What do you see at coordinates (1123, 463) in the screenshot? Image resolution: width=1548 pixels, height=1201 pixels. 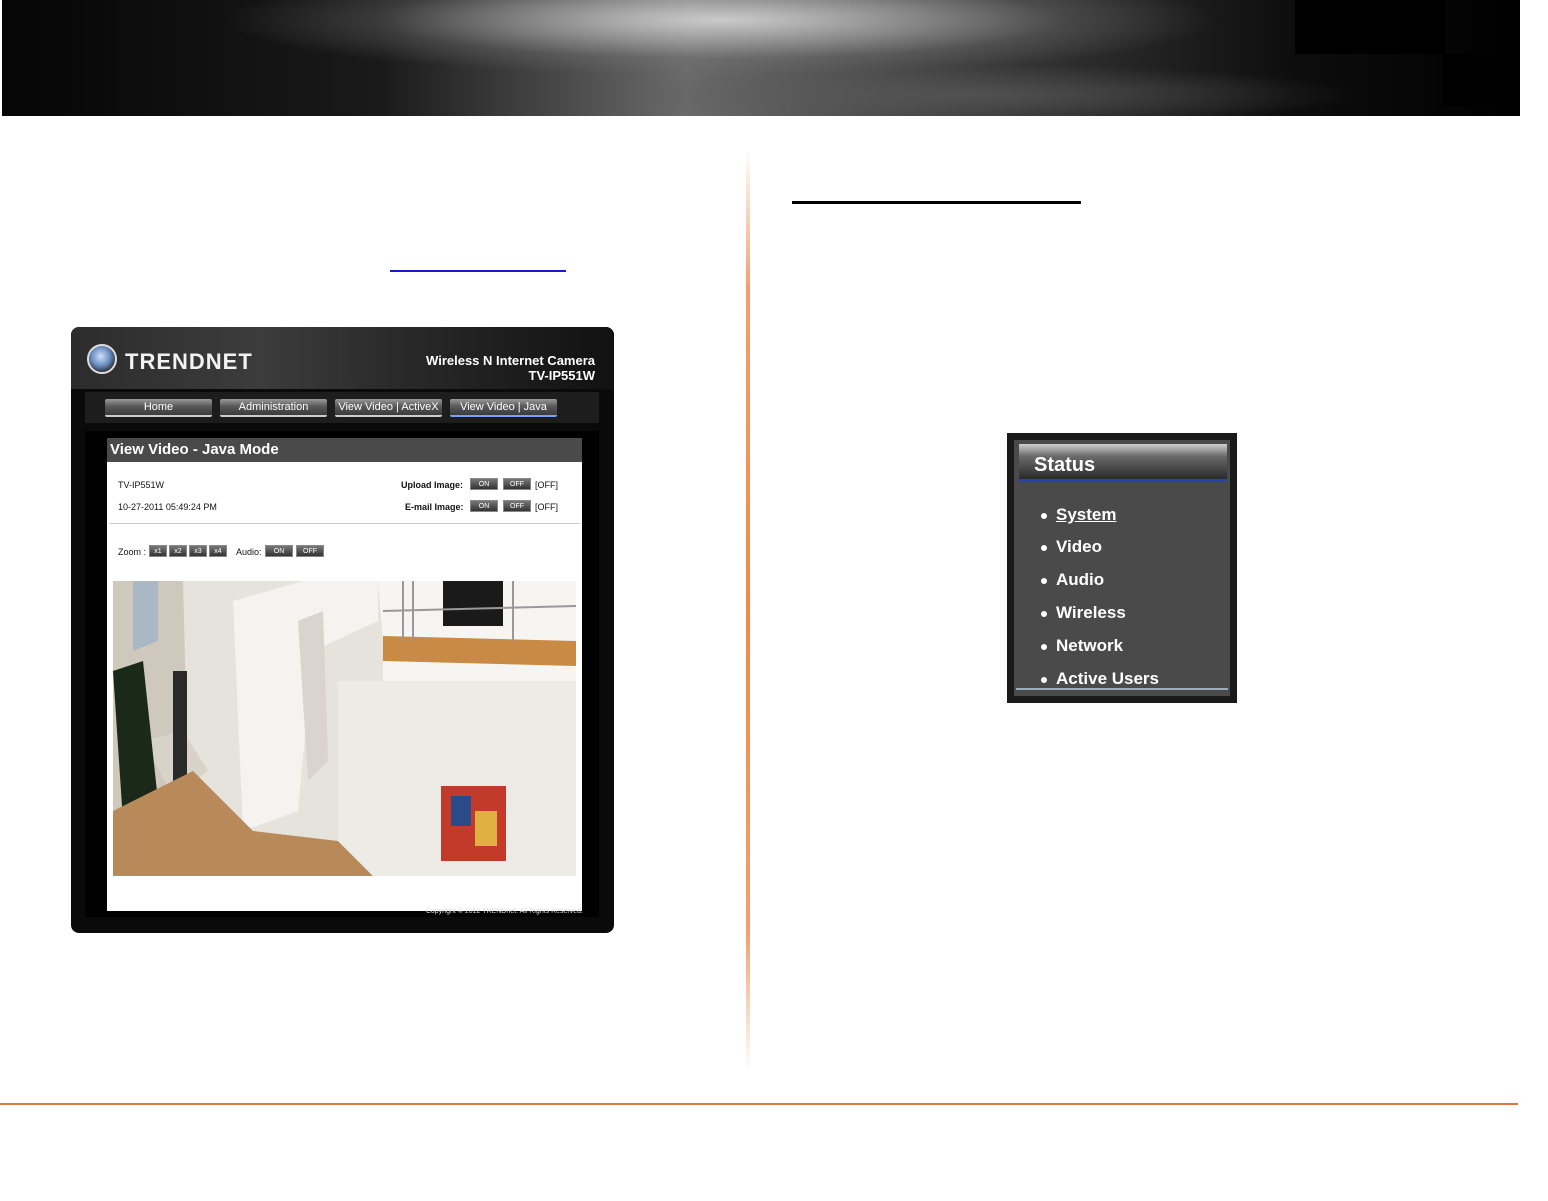 I see `status-menu-header: Status` at bounding box center [1123, 463].